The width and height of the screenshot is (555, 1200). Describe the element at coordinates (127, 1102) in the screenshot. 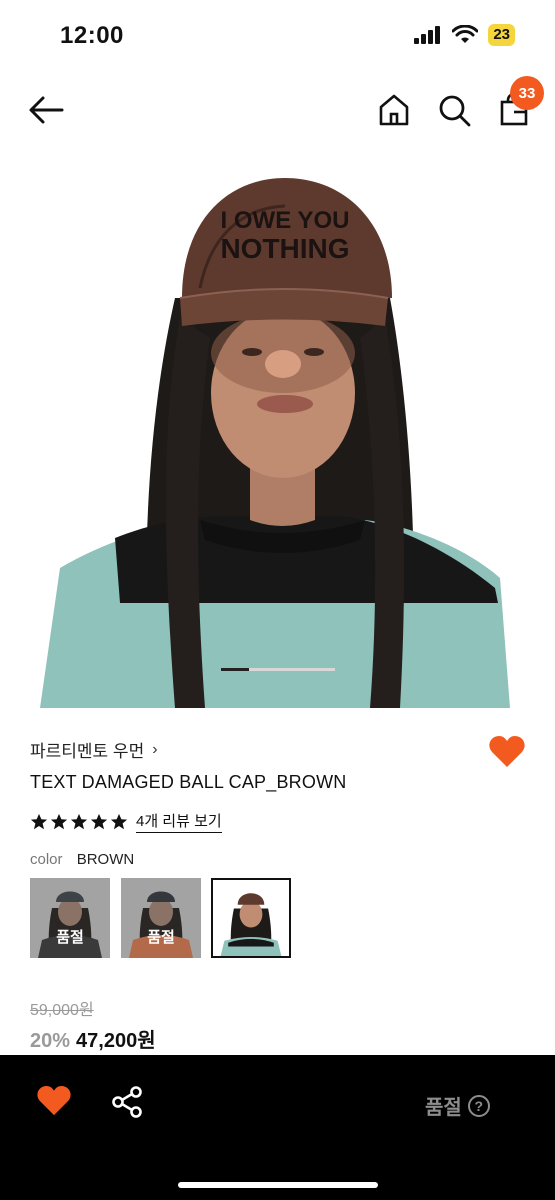

I see `share-icon` at that location.